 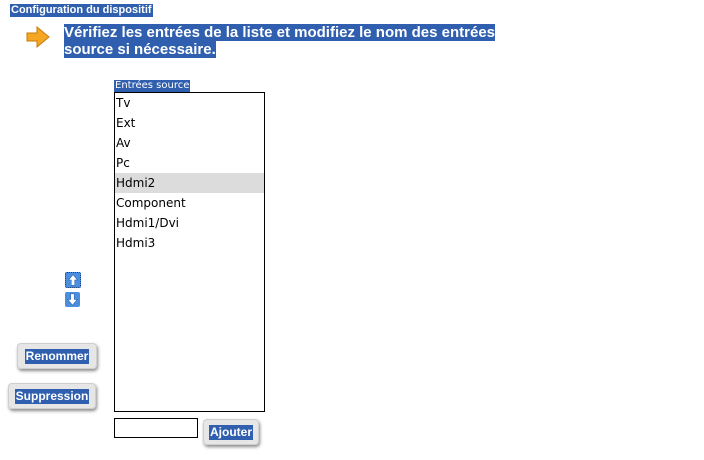 I want to click on source-list-item: Hdmi3, so click(x=189, y=243).